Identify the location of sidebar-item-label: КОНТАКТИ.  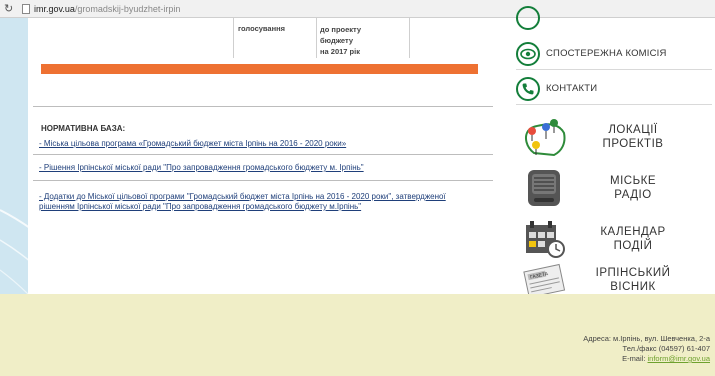
(572, 88).